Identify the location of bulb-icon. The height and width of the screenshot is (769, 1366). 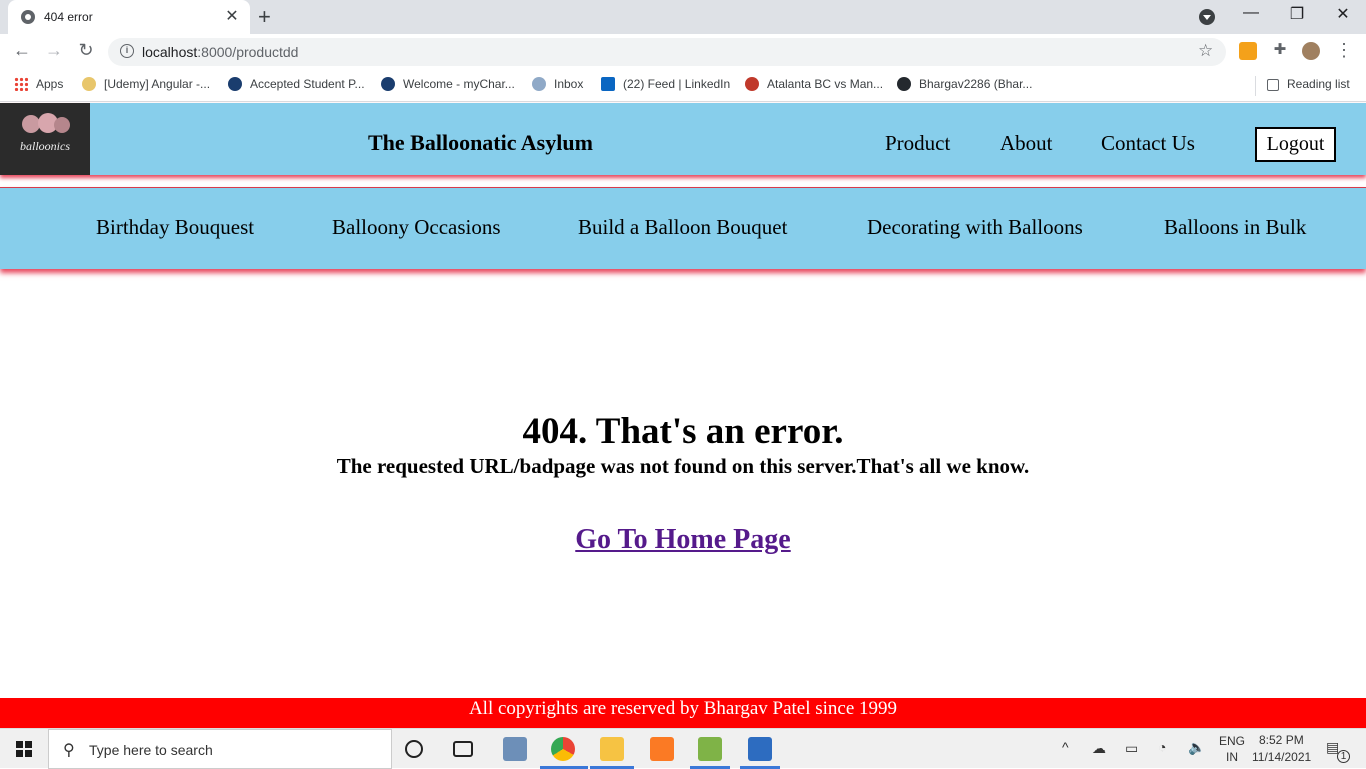
(89, 84).